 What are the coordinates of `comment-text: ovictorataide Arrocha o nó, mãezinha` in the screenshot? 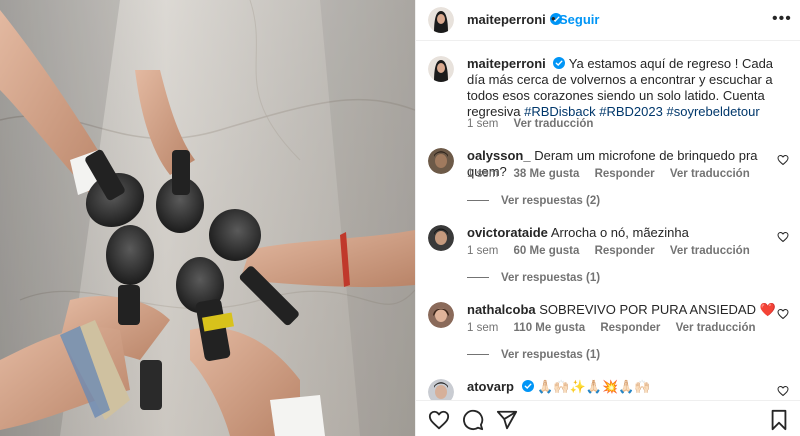 It's located at (622, 233).